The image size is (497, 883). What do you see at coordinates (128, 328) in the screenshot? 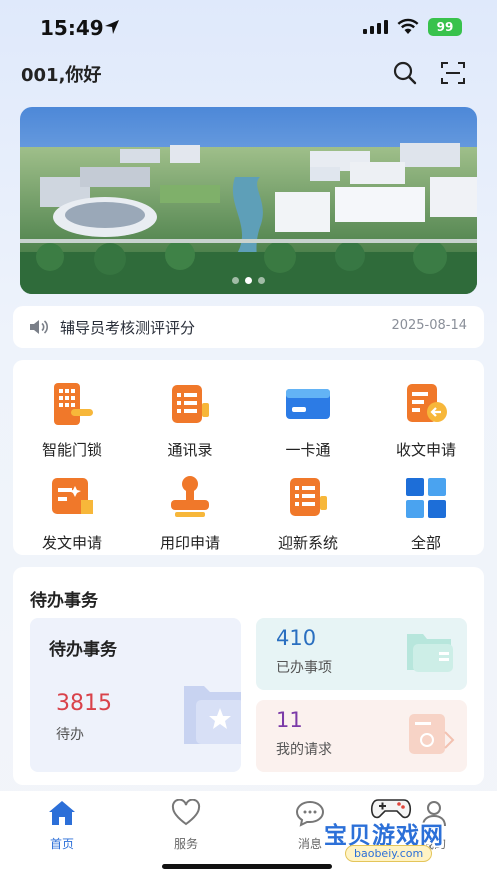
I see `notice-title: 辅导员考核测评评分` at bounding box center [128, 328].